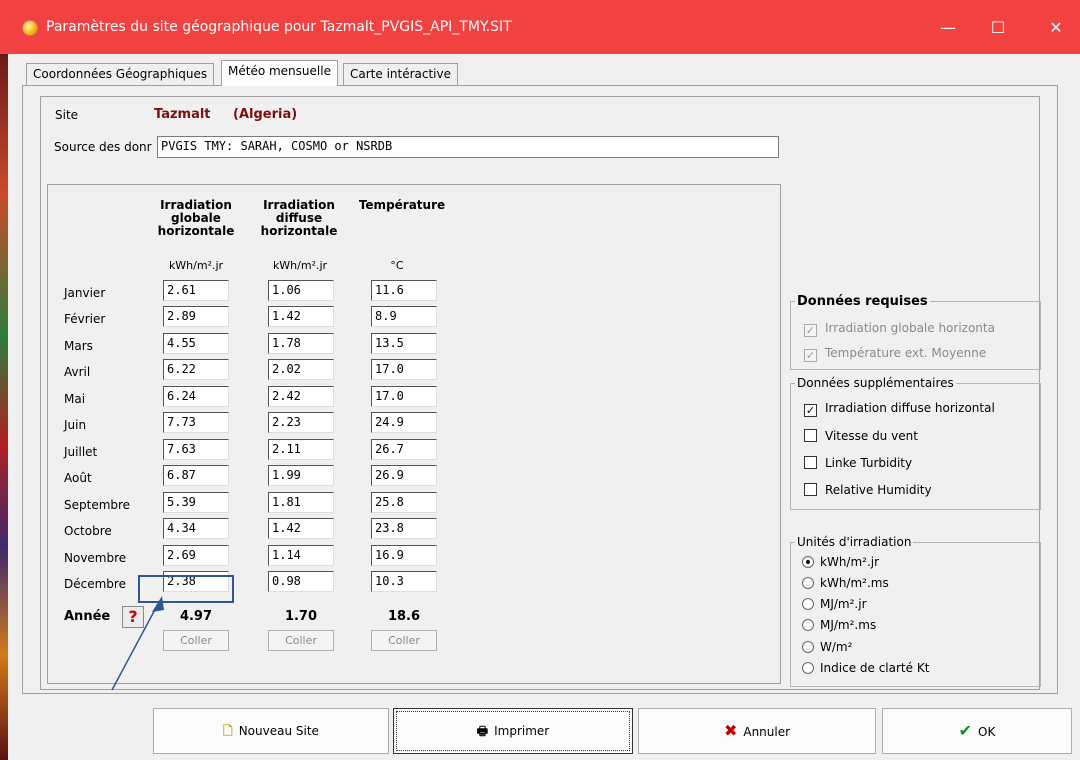 This screenshot has width=1080, height=760. Describe the element at coordinates (196, 502) in the screenshot. I see `cell-global: 5.39` at that location.